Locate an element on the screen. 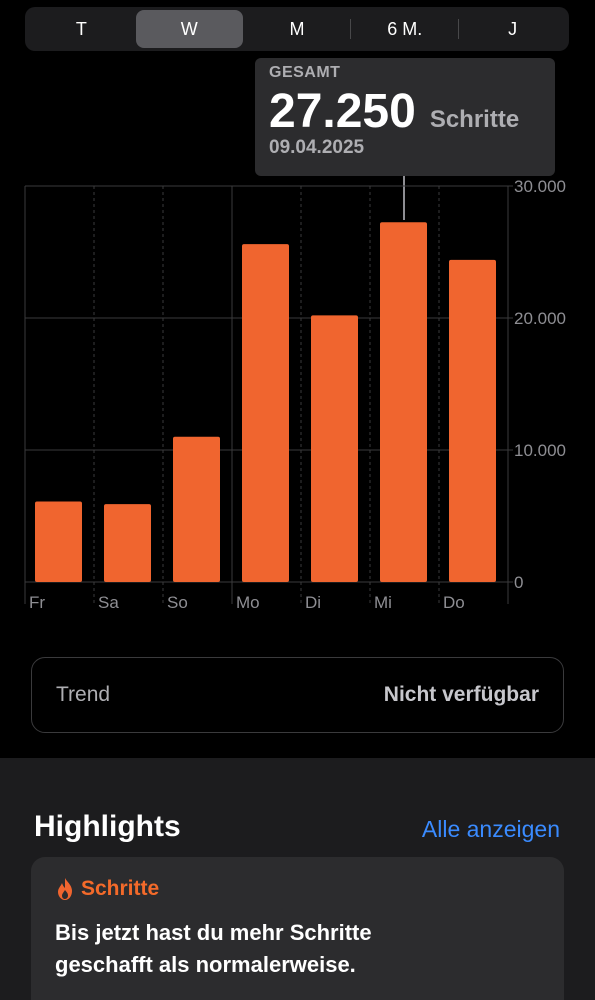  x-tick-label: Mi is located at coordinates (383, 602).